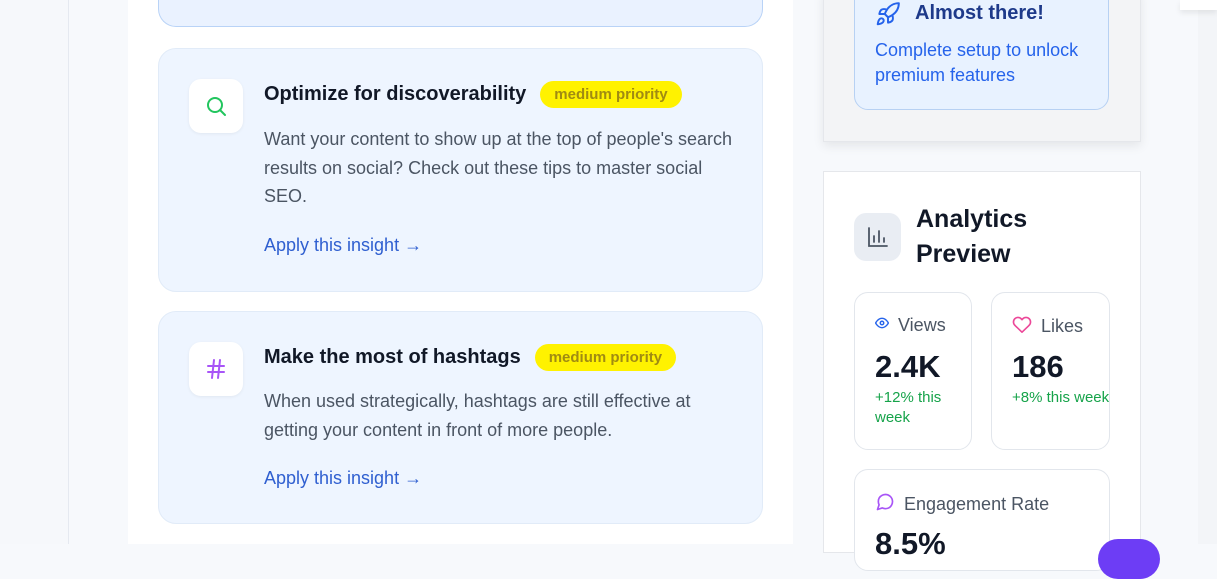 Image resolution: width=1217 pixels, height=579 pixels. I want to click on engagement-label: Engagement Rate, so click(977, 504).